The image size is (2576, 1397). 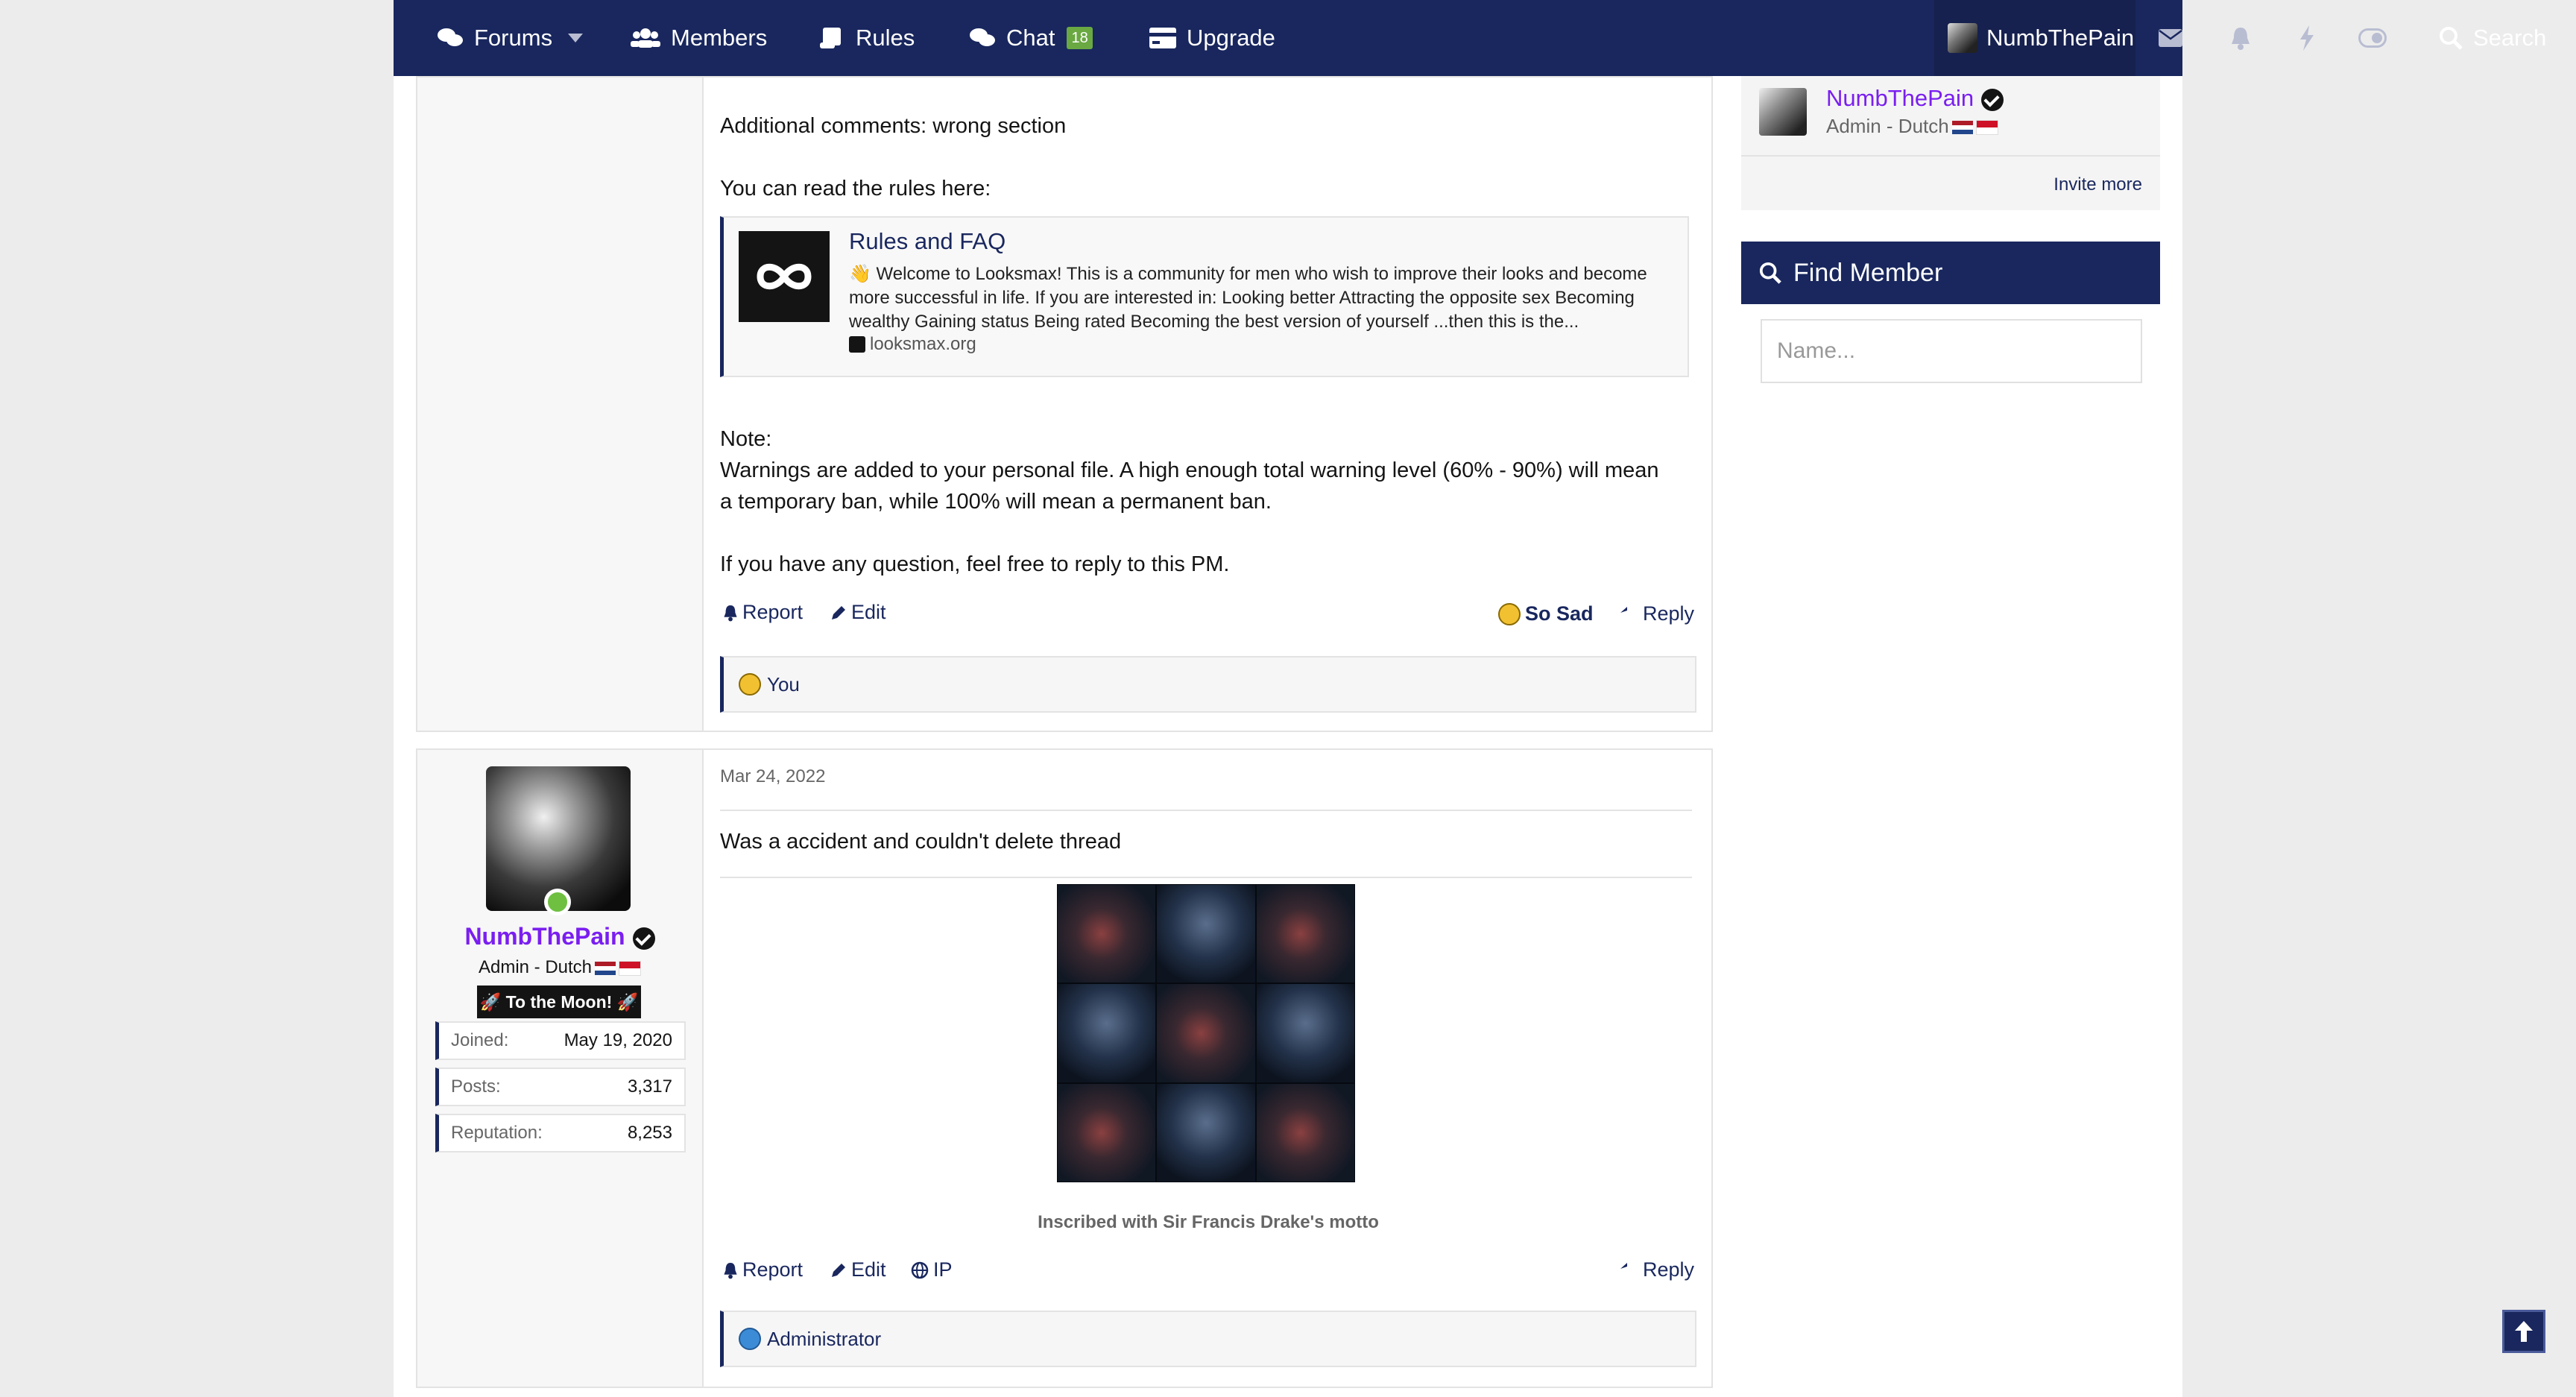 What do you see at coordinates (560, 1087) in the screenshot?
I see `stat-posts: Posts: 3,317` at bounding box center [560, 1087].